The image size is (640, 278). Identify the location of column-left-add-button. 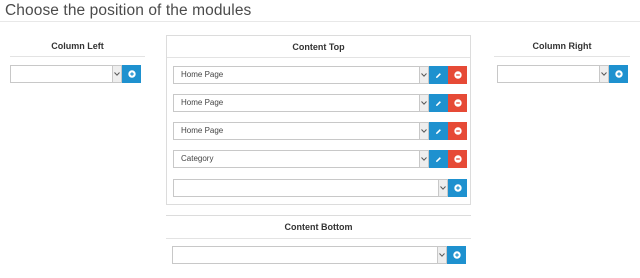
(131, 74).